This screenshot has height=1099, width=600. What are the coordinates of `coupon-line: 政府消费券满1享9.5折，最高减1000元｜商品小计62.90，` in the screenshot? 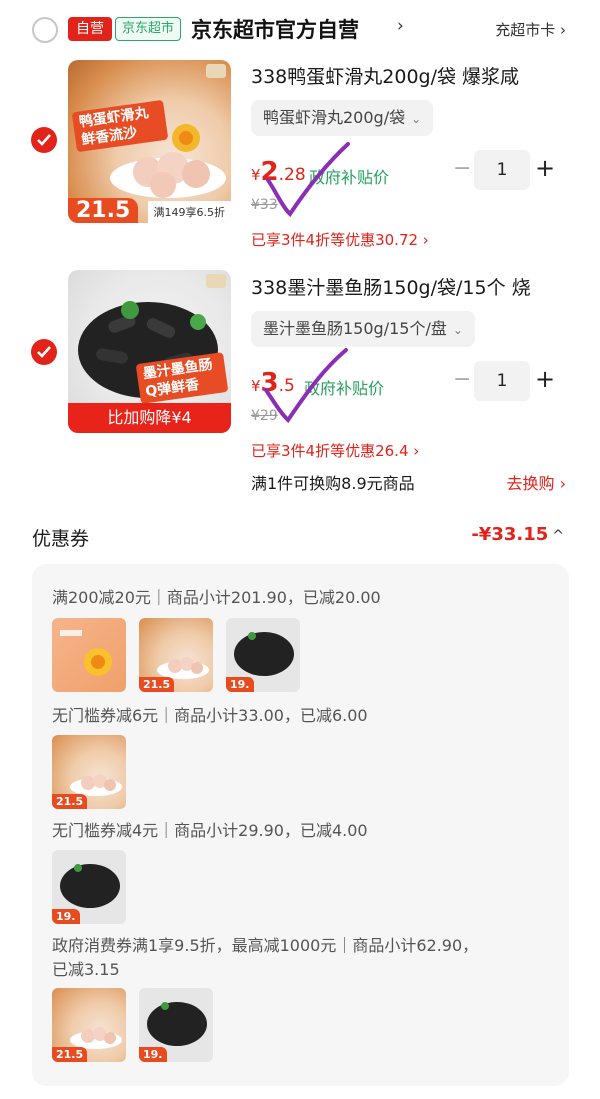 It's located at (265, 945).